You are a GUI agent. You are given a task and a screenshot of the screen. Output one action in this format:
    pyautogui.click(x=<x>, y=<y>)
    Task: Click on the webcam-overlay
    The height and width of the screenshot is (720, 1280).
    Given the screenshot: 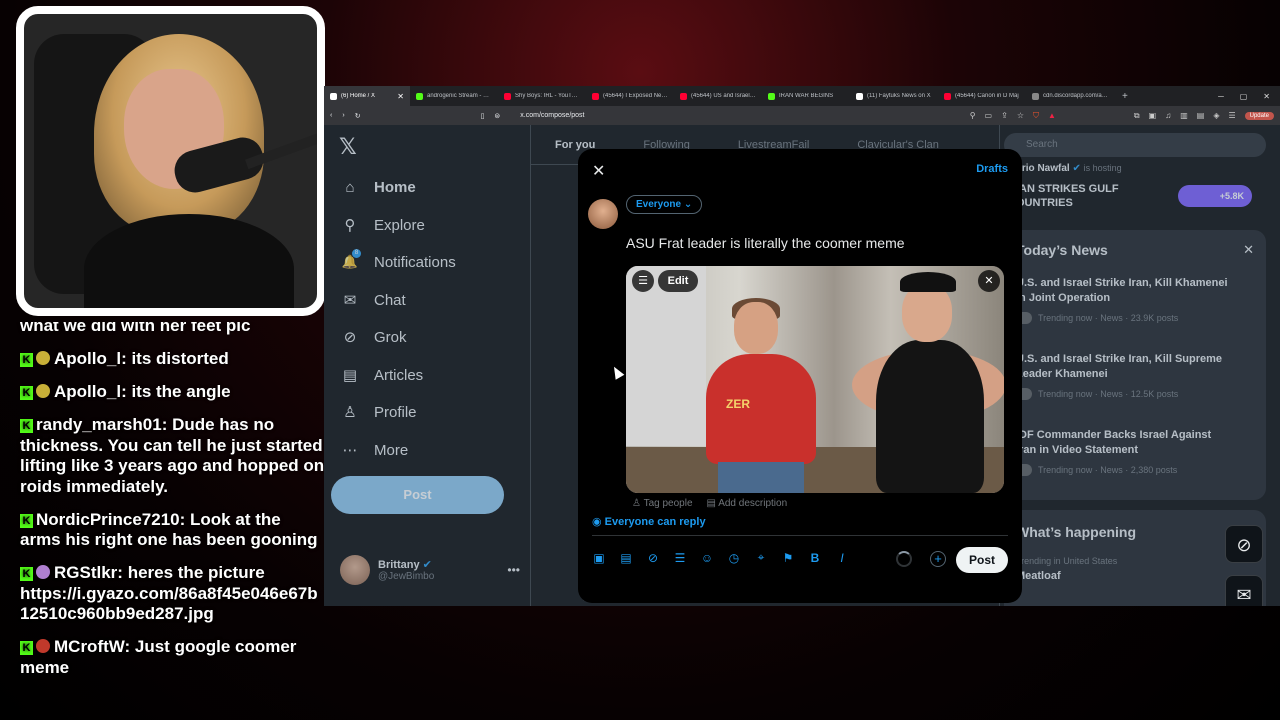 What is the action you would take?
    pyautogui.click(x=170, y=161)
    